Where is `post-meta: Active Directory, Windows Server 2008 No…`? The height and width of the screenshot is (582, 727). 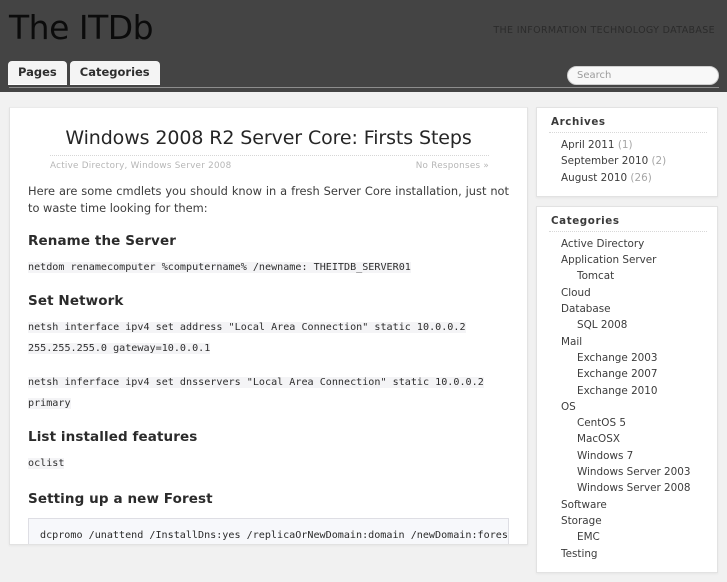 post-meta: Active Directory, Windows Server 2008 No… is located at coordinates (269, 163).